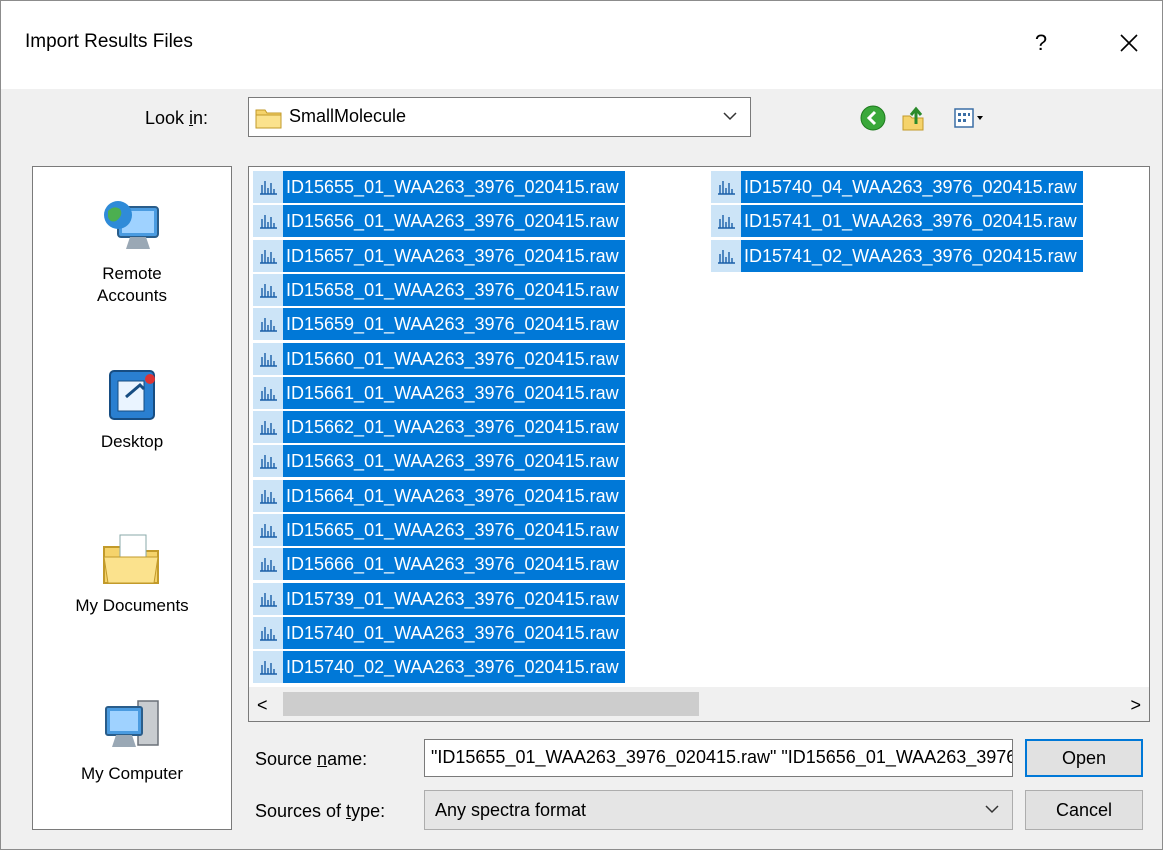 This screenshot has height=850, width=1163. I want to click on help-button: ?, so click(1041, 43).